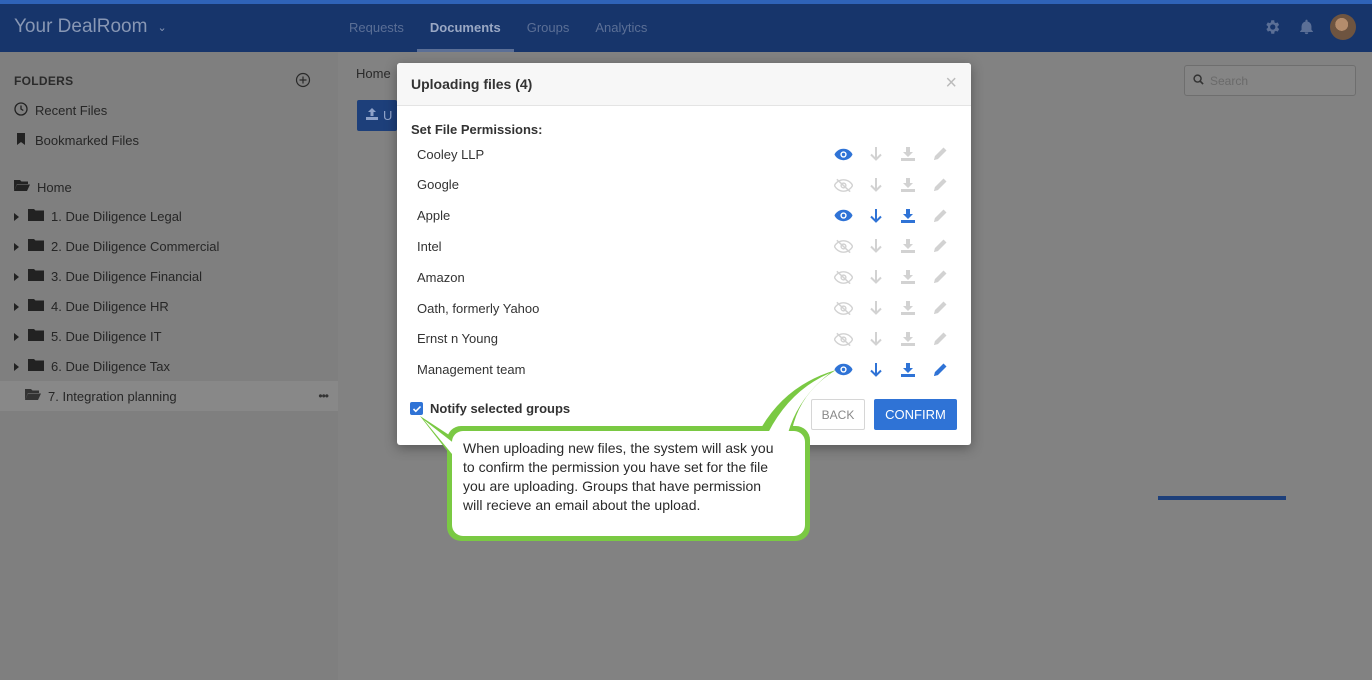 The height and width of the screenshot is (680, 1372). What do you see at coordinates (116, 216) in the screenshot?
I see `sidebar-item-label: 1. Due Diligence Legal` at bounding box center [116, 216].